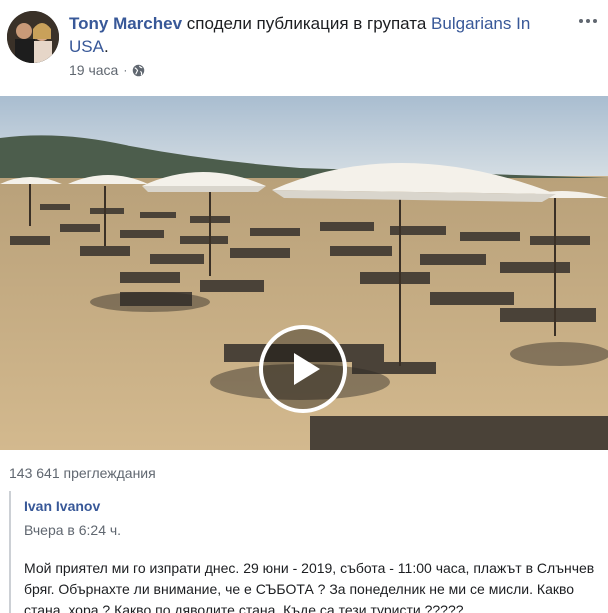  Describe the element at coordinates (82, 473) in the screenshot. I see `view-count: 143 641 преглеждания` at that location.